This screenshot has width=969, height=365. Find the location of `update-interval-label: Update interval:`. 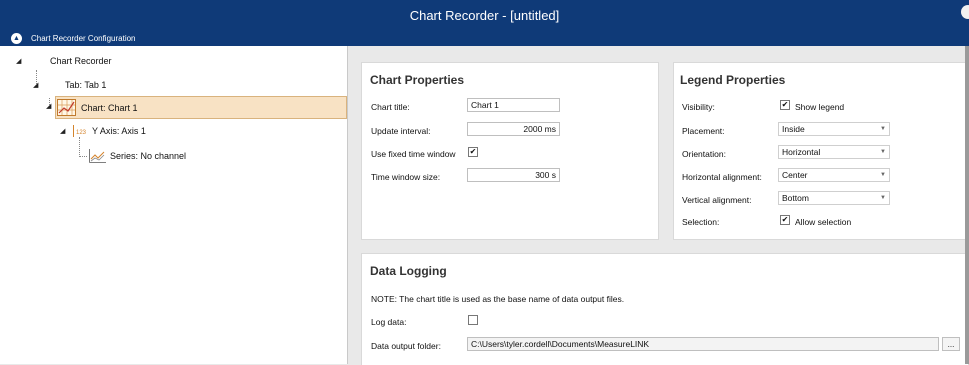

update-interval-label: Update interval: is located at coordinates (401, 131).